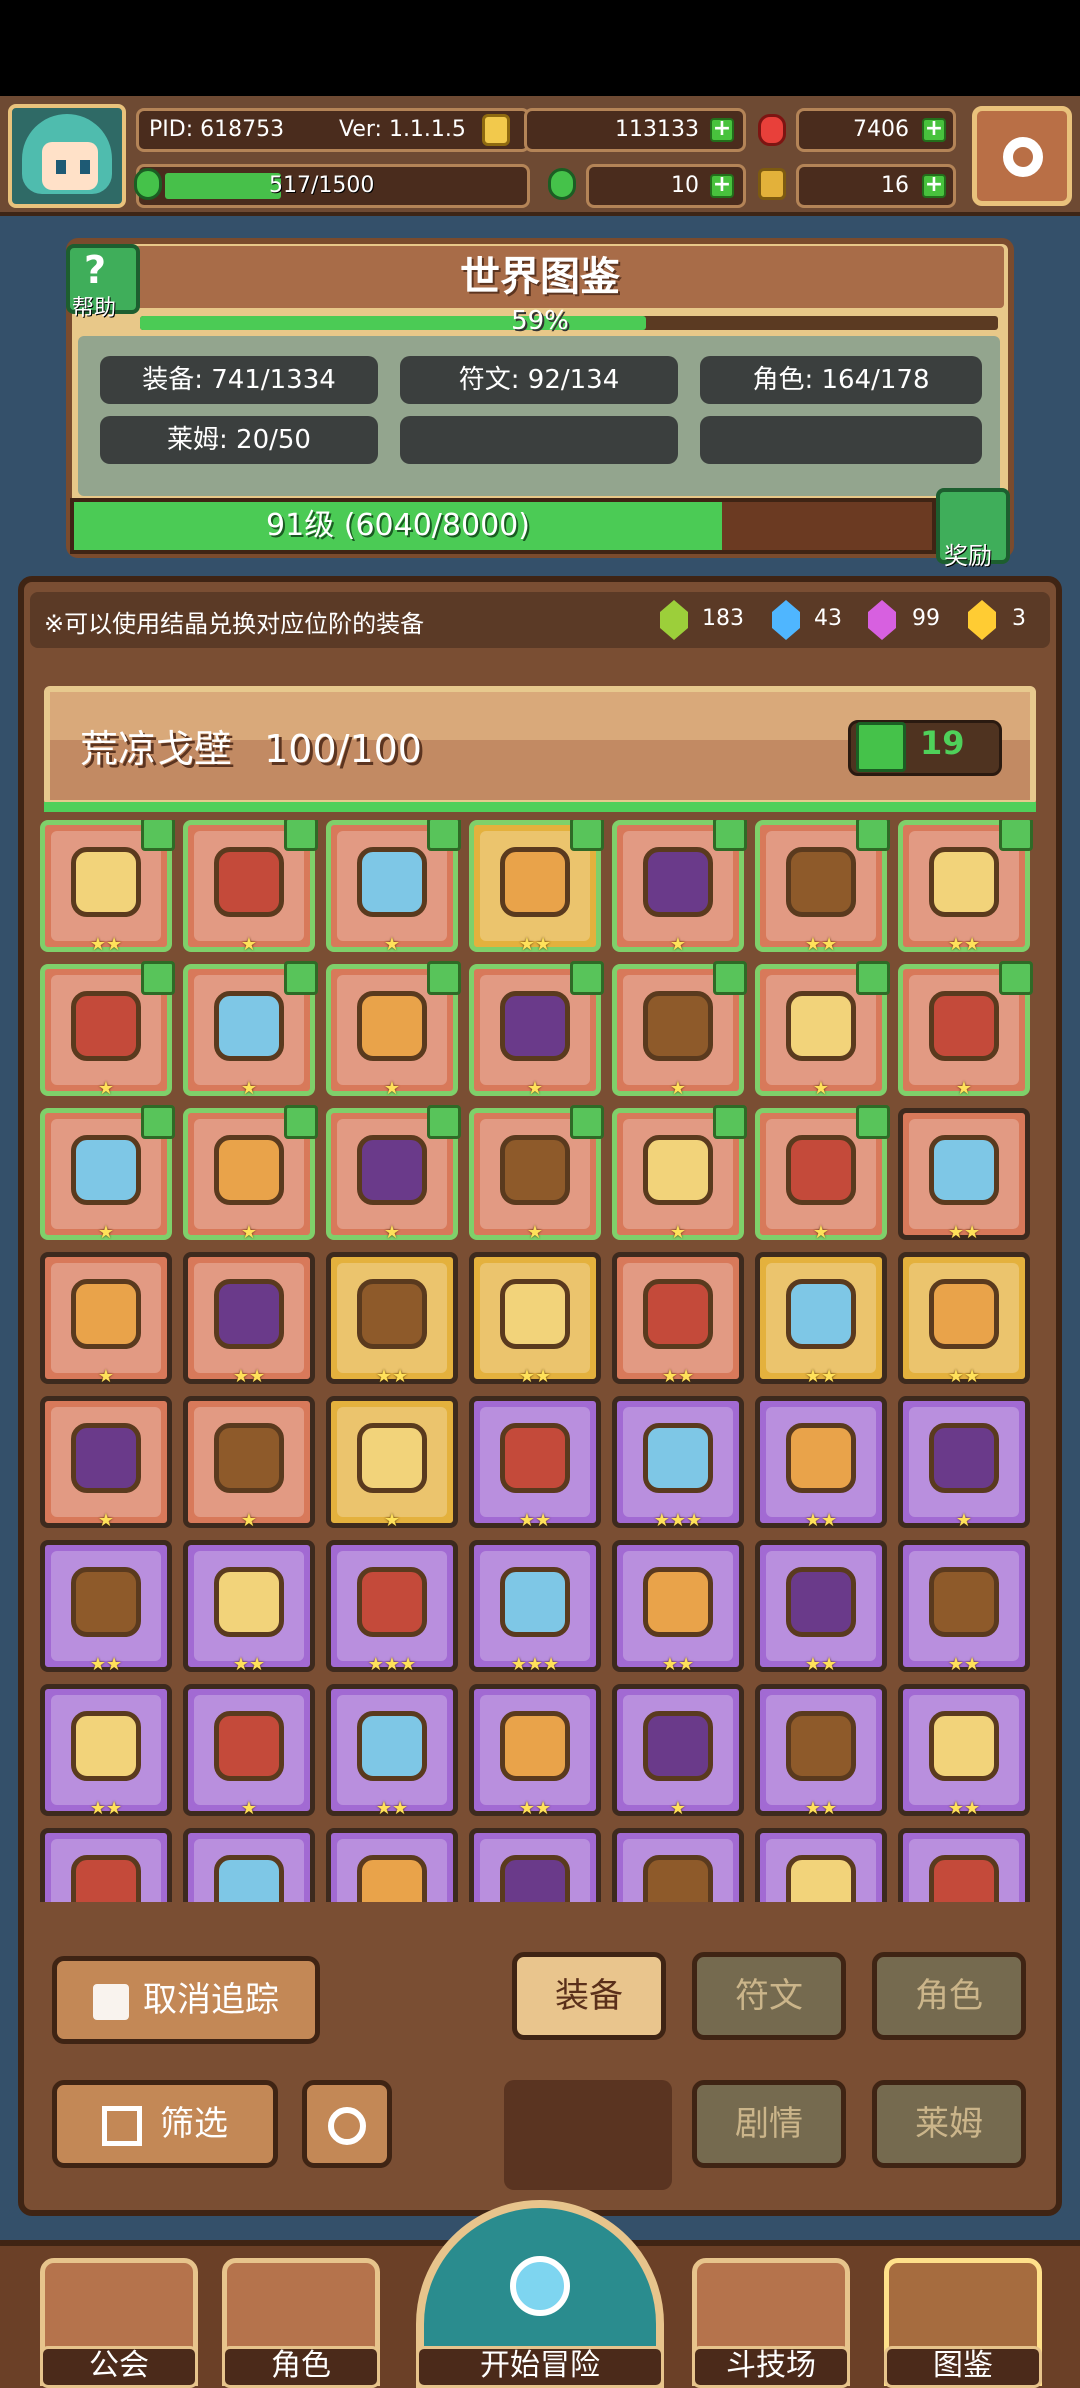 Image resolution: width=1080 pixels, height=2388 pixels. Describe the element at coordinates (964, 882) in the screenshot. I see `bow-armor-icon` at that location.